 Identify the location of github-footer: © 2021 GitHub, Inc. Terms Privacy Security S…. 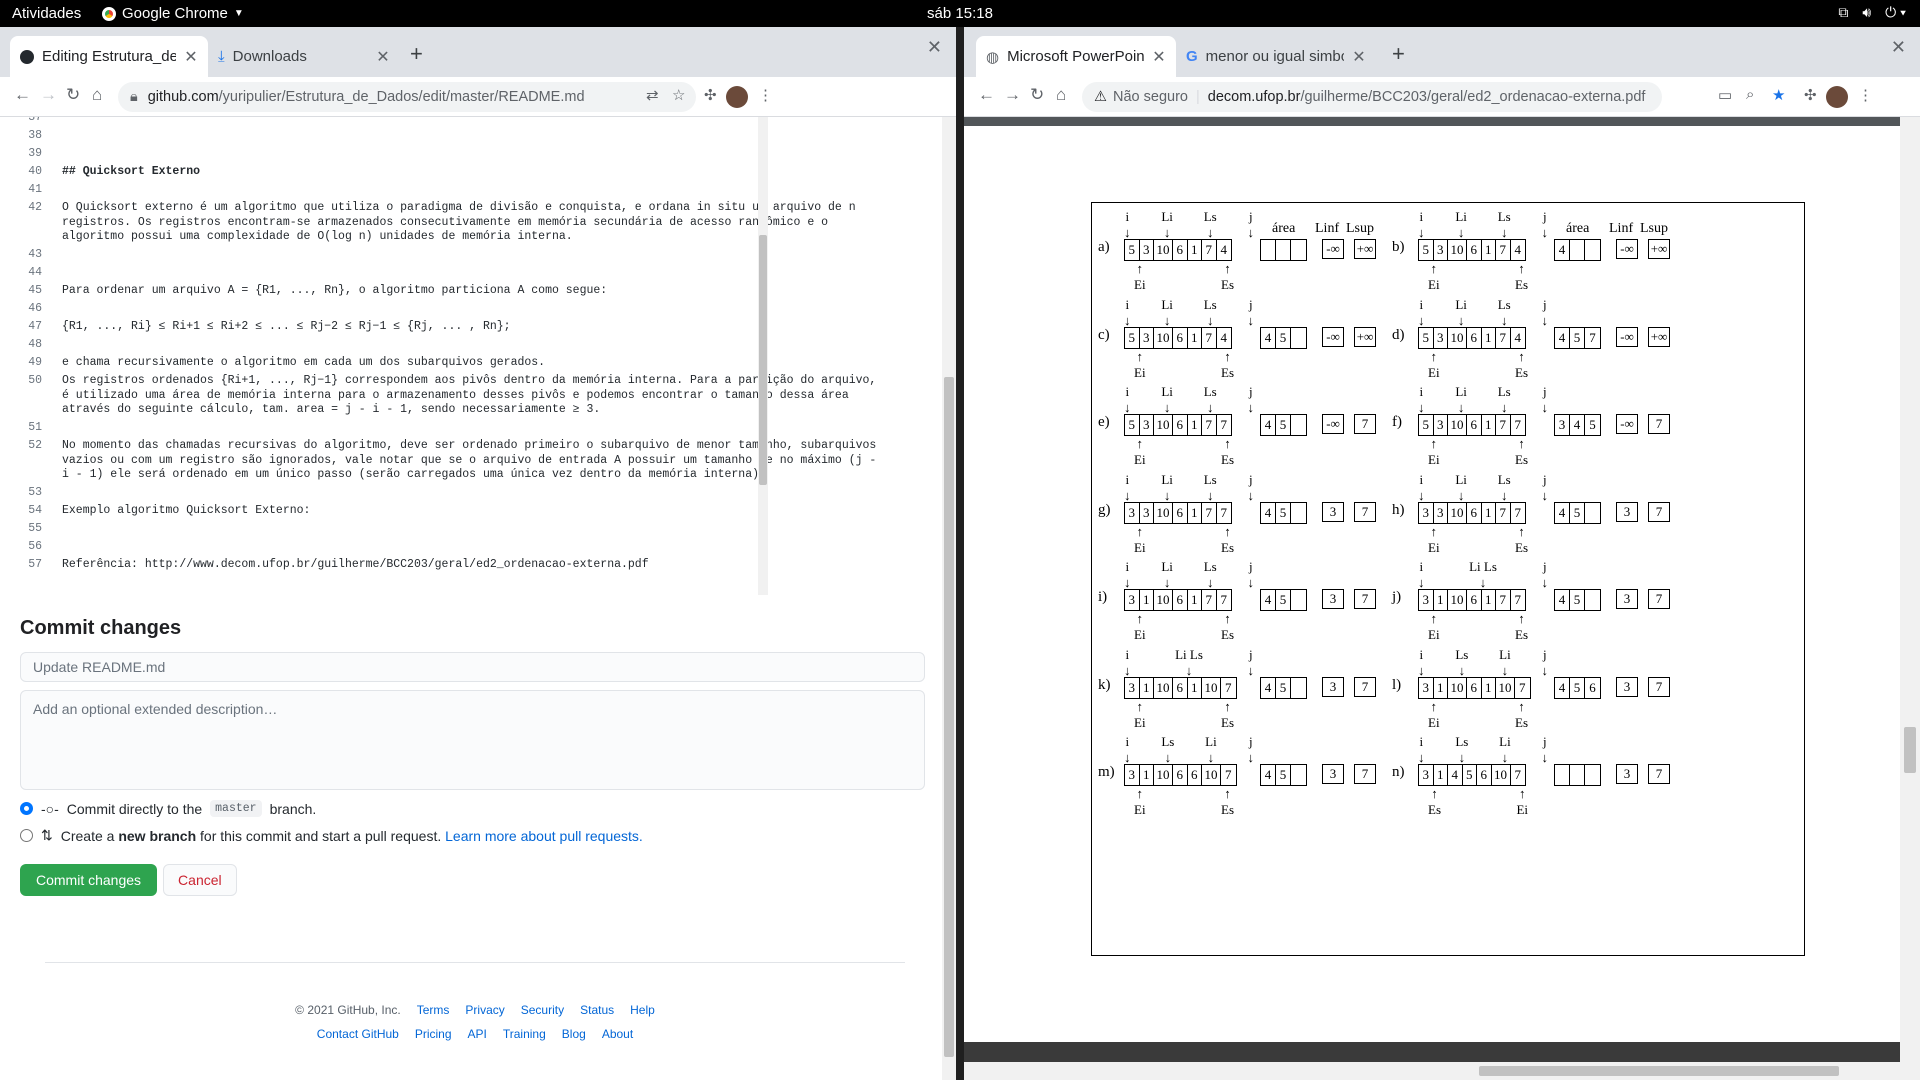
(475, 1006).